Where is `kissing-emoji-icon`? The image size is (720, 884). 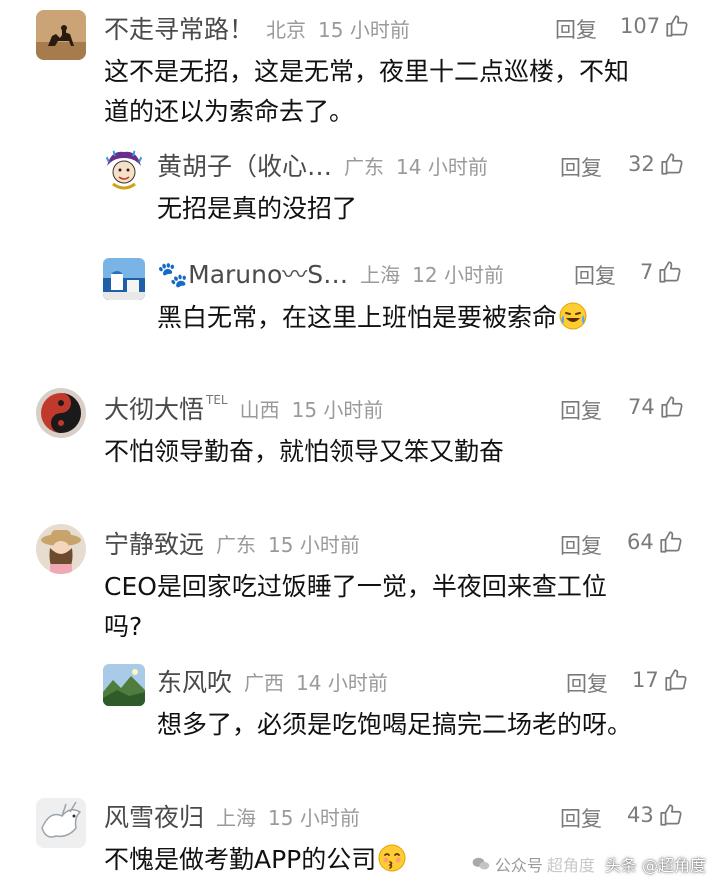
kissing-emoji-icon is located at coordinates (392, 858).